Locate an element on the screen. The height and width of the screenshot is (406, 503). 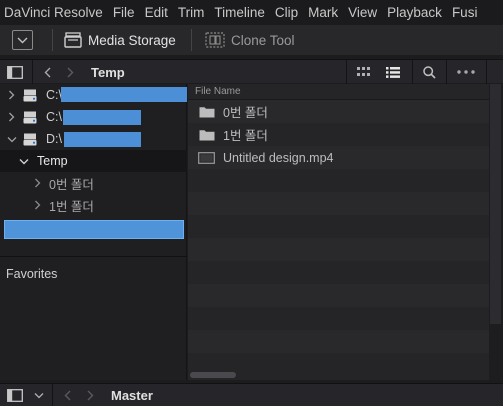
video-clip-icon is located at coordinates (206, 157).